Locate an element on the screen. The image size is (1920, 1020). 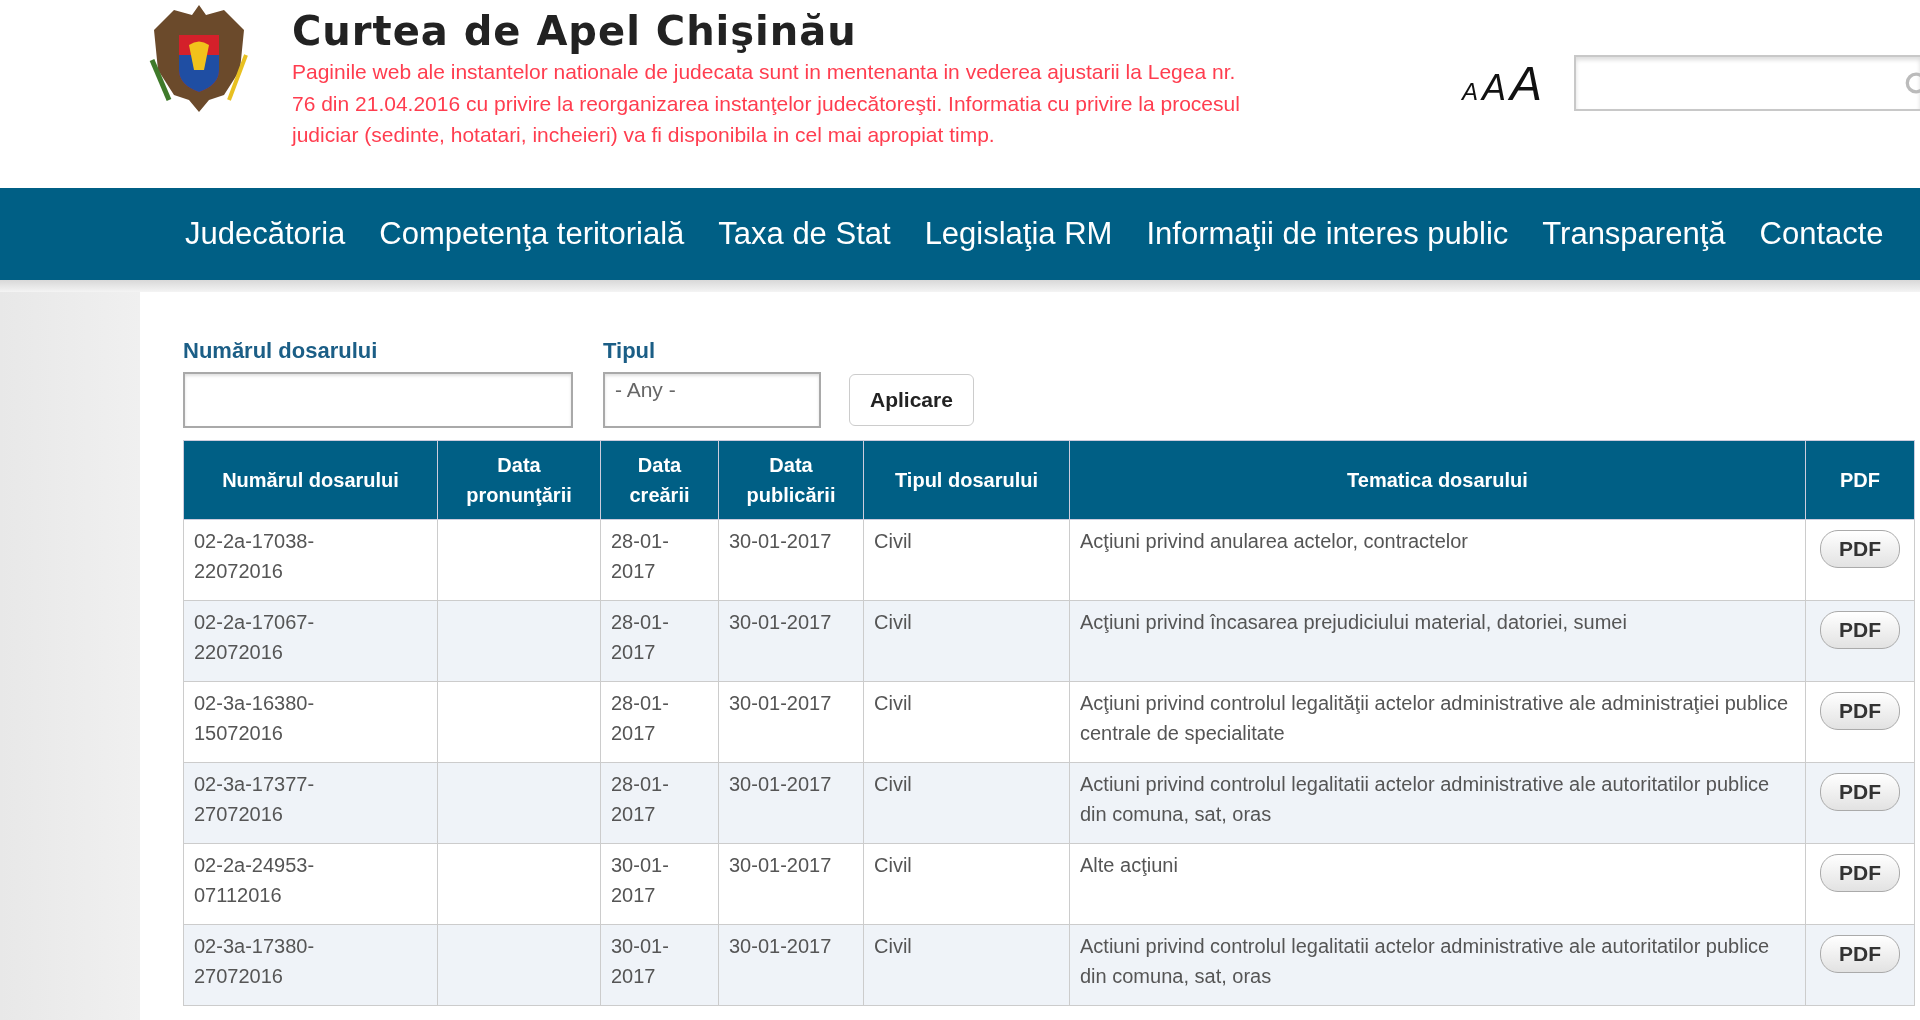
nav-link: Legislaţia RM is located at coordinates (1018, 234).